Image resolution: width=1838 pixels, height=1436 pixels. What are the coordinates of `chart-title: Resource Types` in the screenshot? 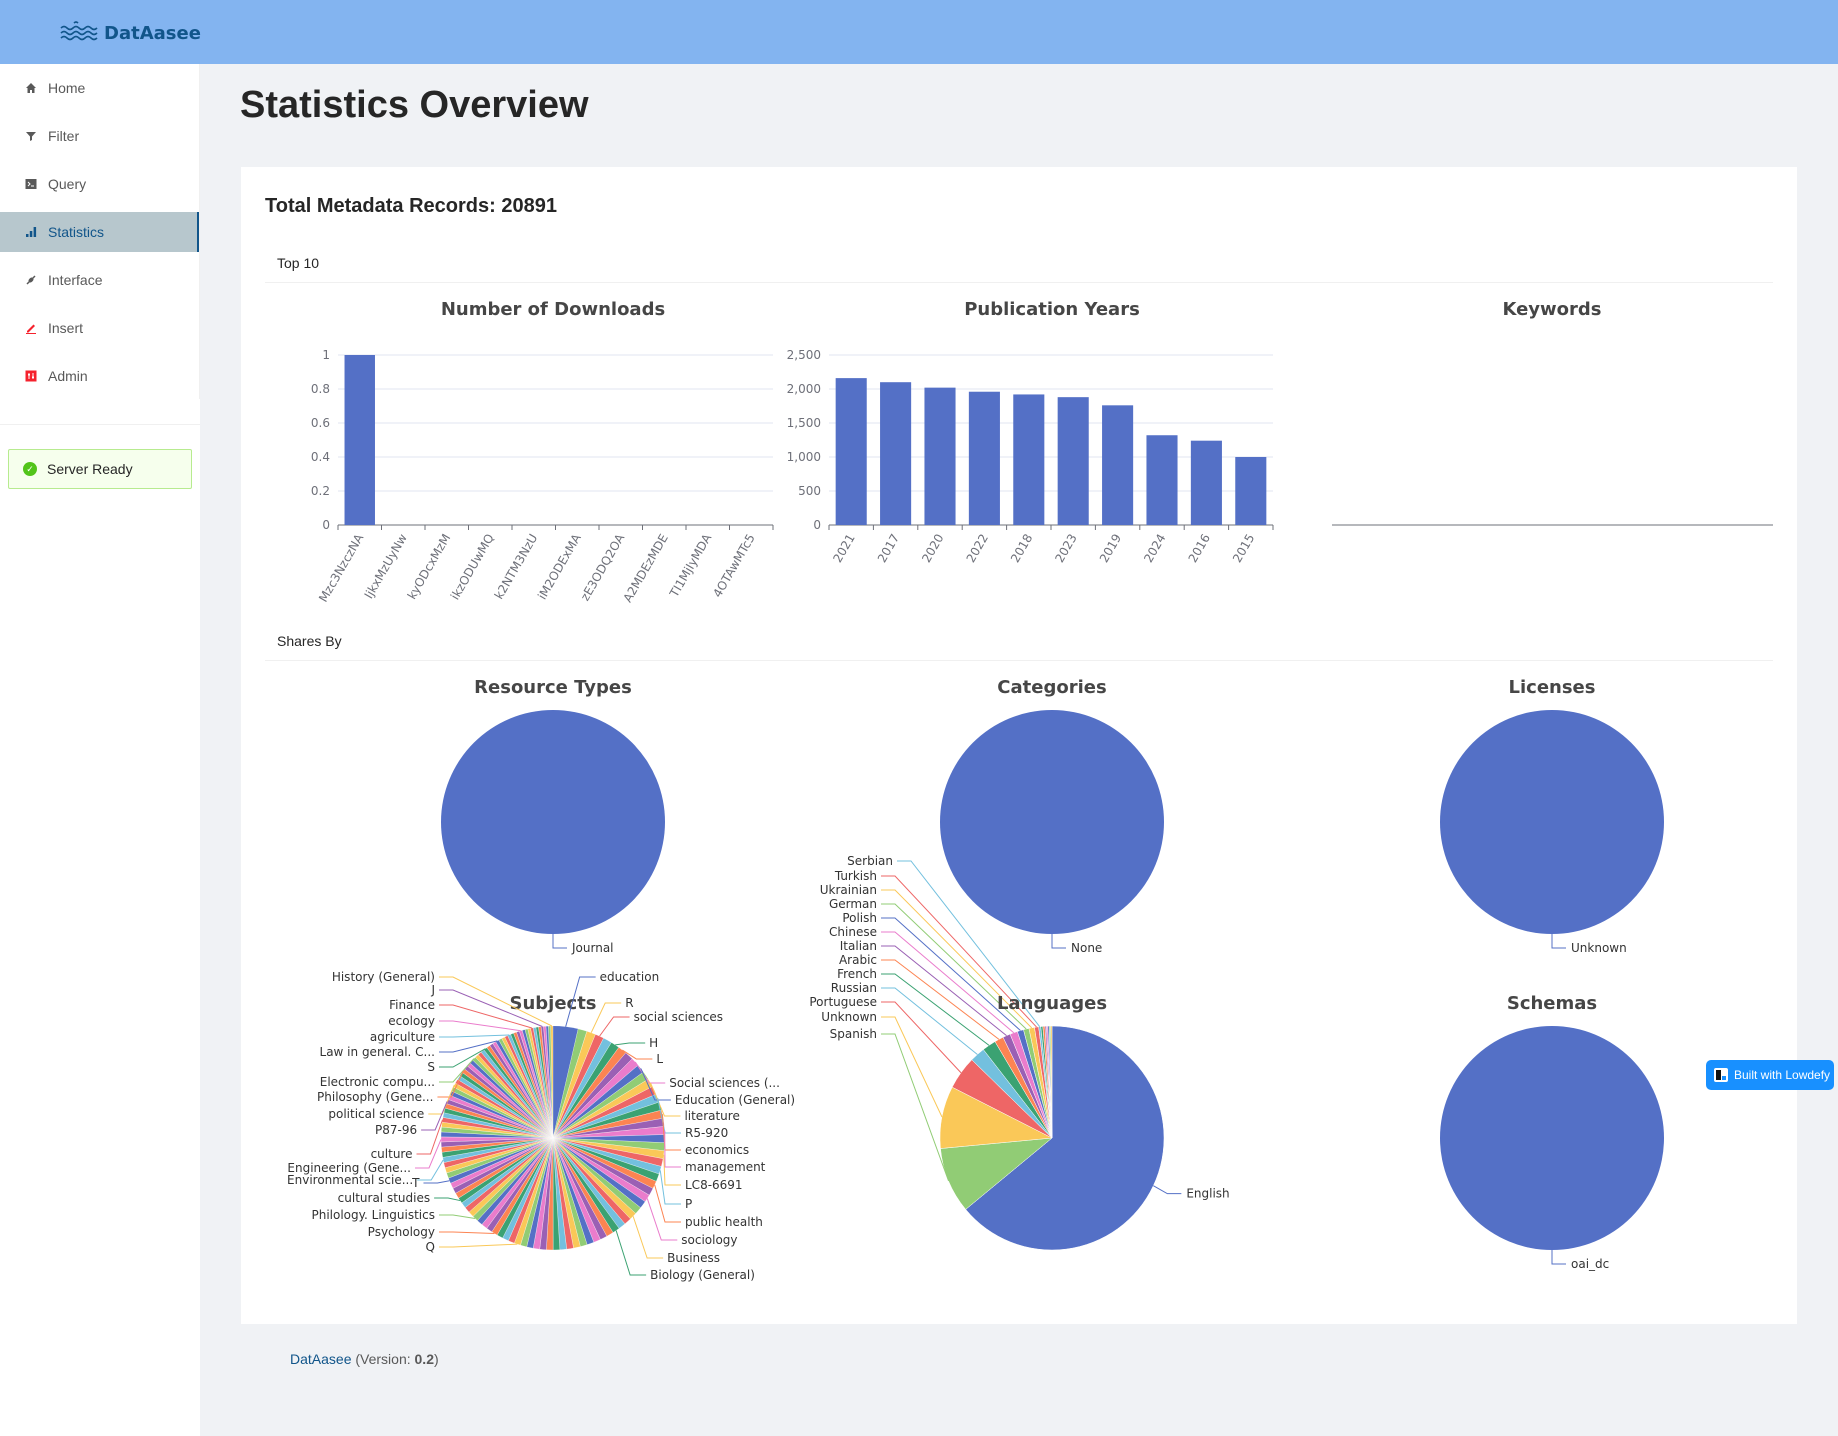 It's located at (553, 687).